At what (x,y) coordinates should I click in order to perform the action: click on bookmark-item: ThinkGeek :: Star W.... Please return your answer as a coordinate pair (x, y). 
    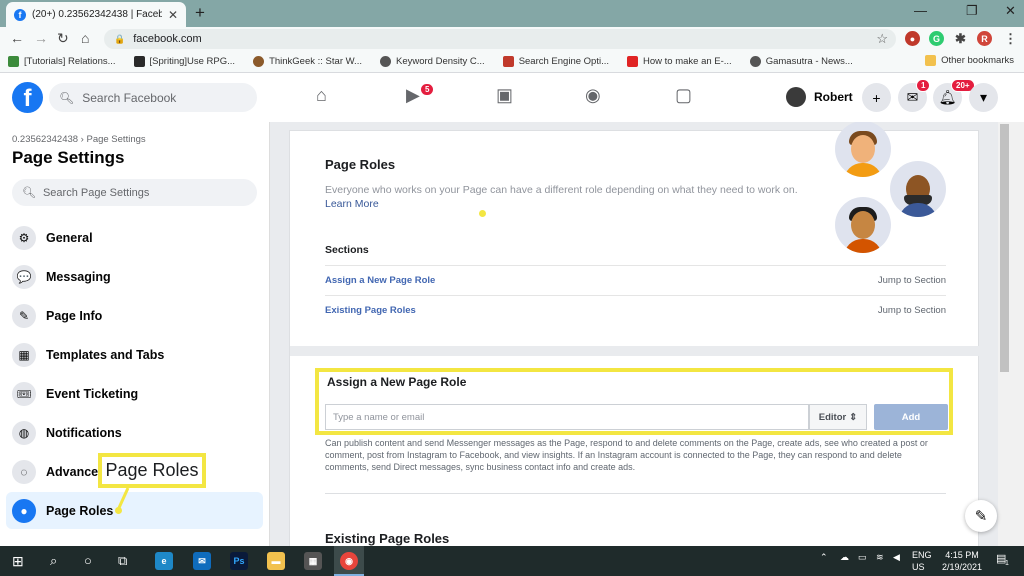
    Looking at the image, I should click on (307, 61).